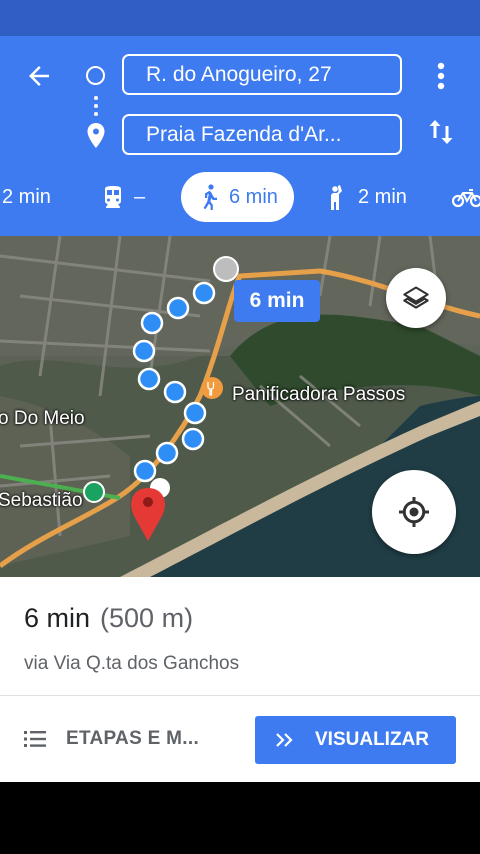 This screenshot has height=854, width=480. I want to click on origin-circle-icon, so click(95, 75).